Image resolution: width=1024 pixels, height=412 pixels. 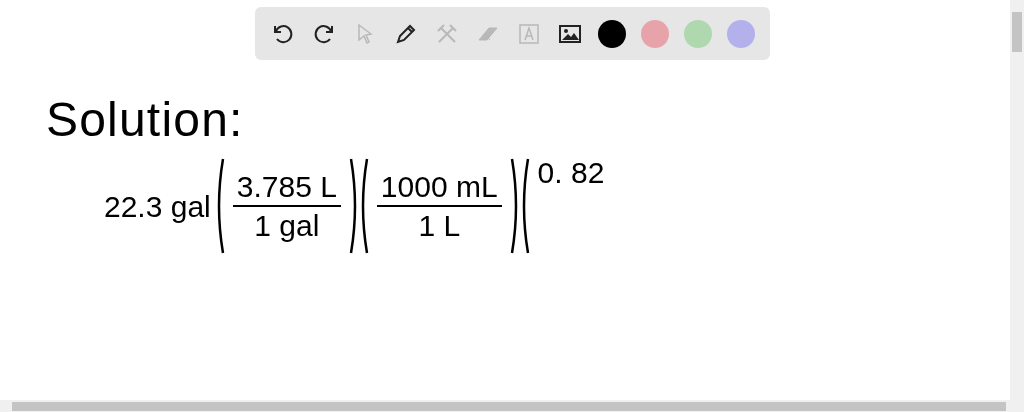 What do you see at coordinates (528, 33) in the screenshot?
I see `text-box-icon` at bounding box center [528, 33].